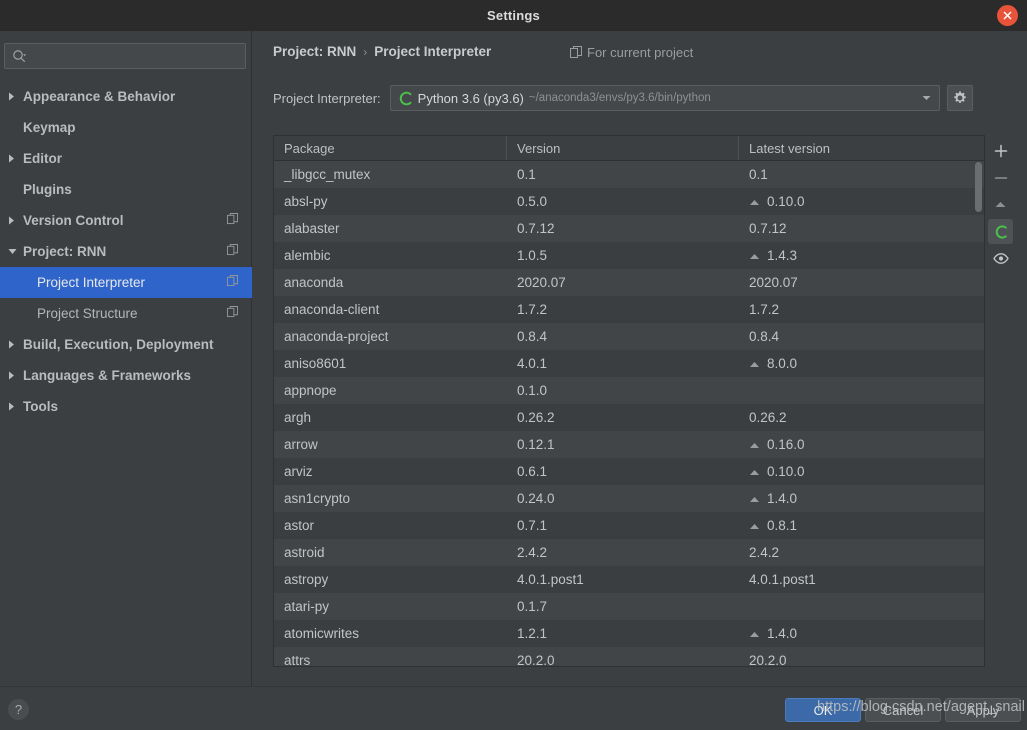 Image resolution: width=1027 pixels, height=730 pixels. Describe the element at coordinates (623, 148) in the screenshot. I see `column-header-version: Version` at that location.